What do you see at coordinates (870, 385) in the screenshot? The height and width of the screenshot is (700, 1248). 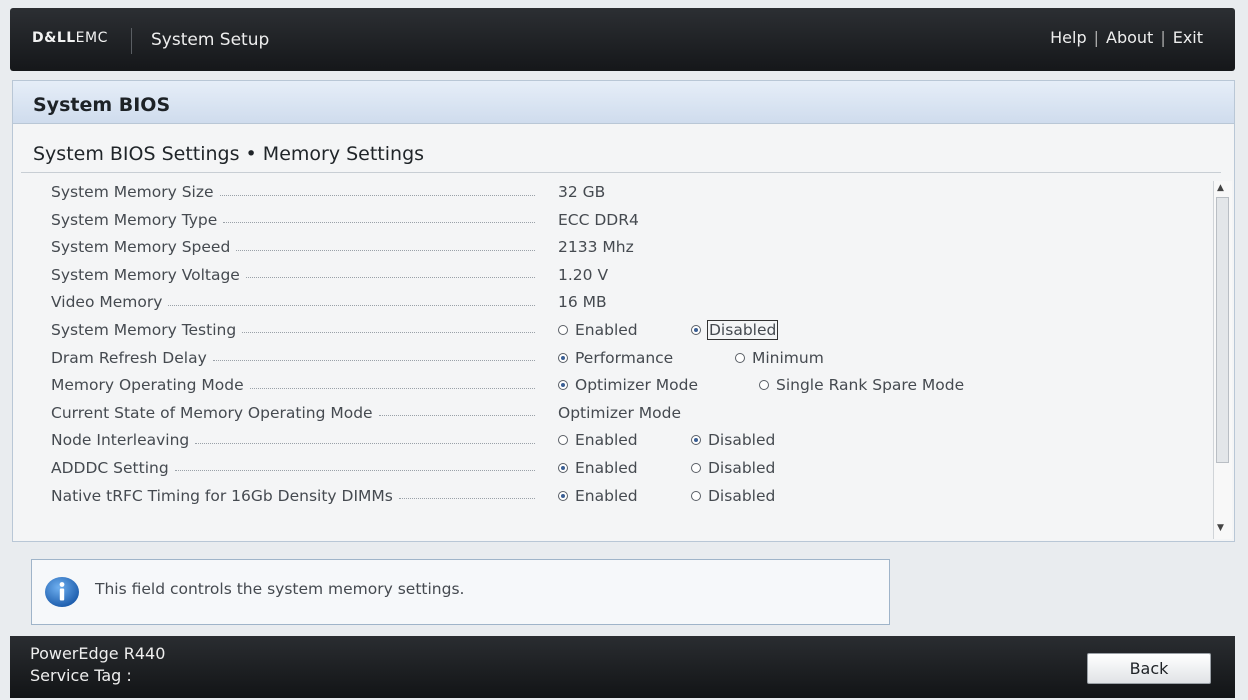 I see `radio-option-label: Single Rank Spare Mode` at bounding box center [870, 385].